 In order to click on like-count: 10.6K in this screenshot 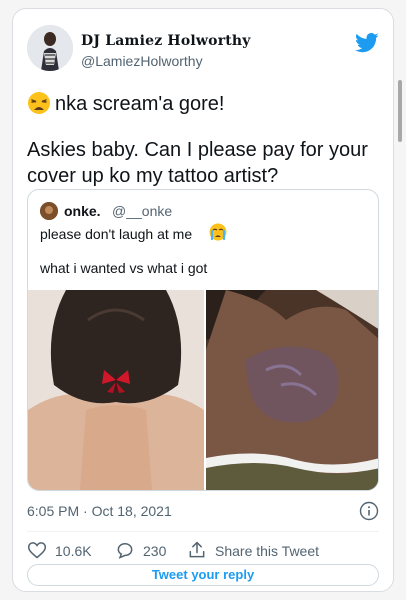, I will do `click(73, 551)`.